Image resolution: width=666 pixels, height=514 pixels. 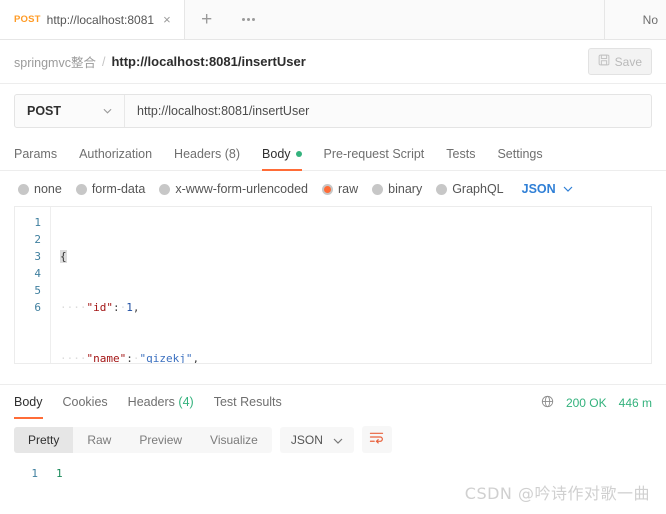 What do you see at coordinates (34, 473) in the screenshot?
I see `line-number: 1` at bounding box center [34, 473].